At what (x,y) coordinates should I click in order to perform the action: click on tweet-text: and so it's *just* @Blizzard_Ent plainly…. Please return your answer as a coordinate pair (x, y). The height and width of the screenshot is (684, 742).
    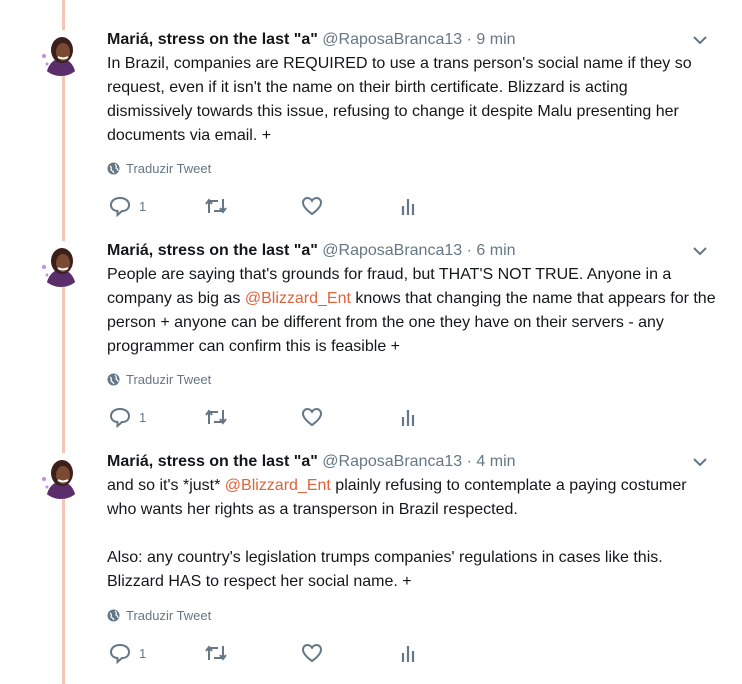
    Looking at the image, I should click on (412, 534).